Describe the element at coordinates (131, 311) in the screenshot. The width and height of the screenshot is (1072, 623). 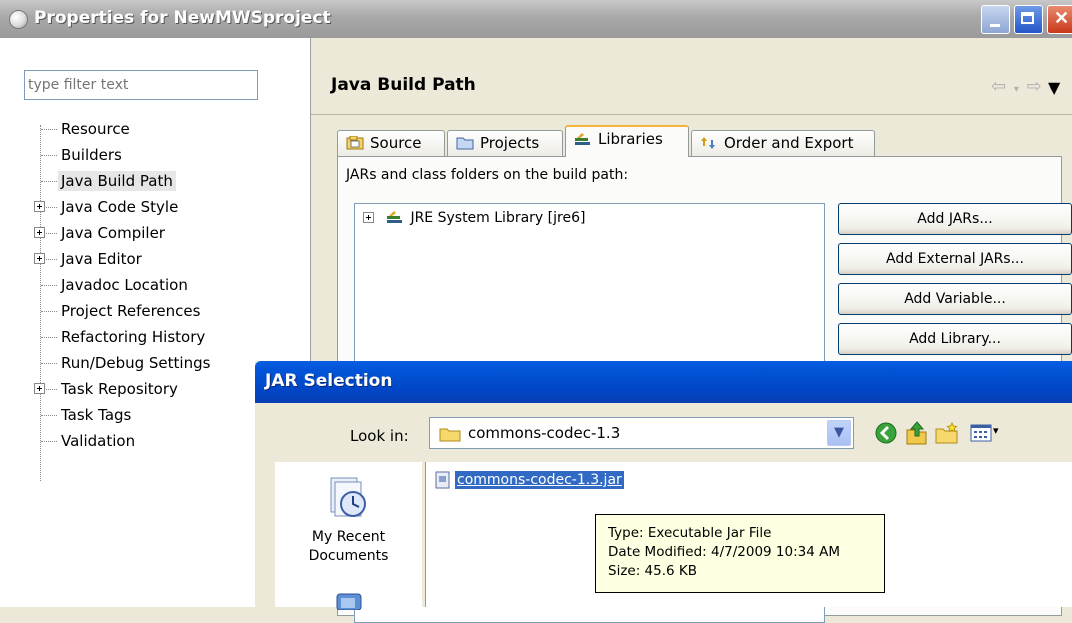
I see `sidebar-item-label: Project References` at that location.